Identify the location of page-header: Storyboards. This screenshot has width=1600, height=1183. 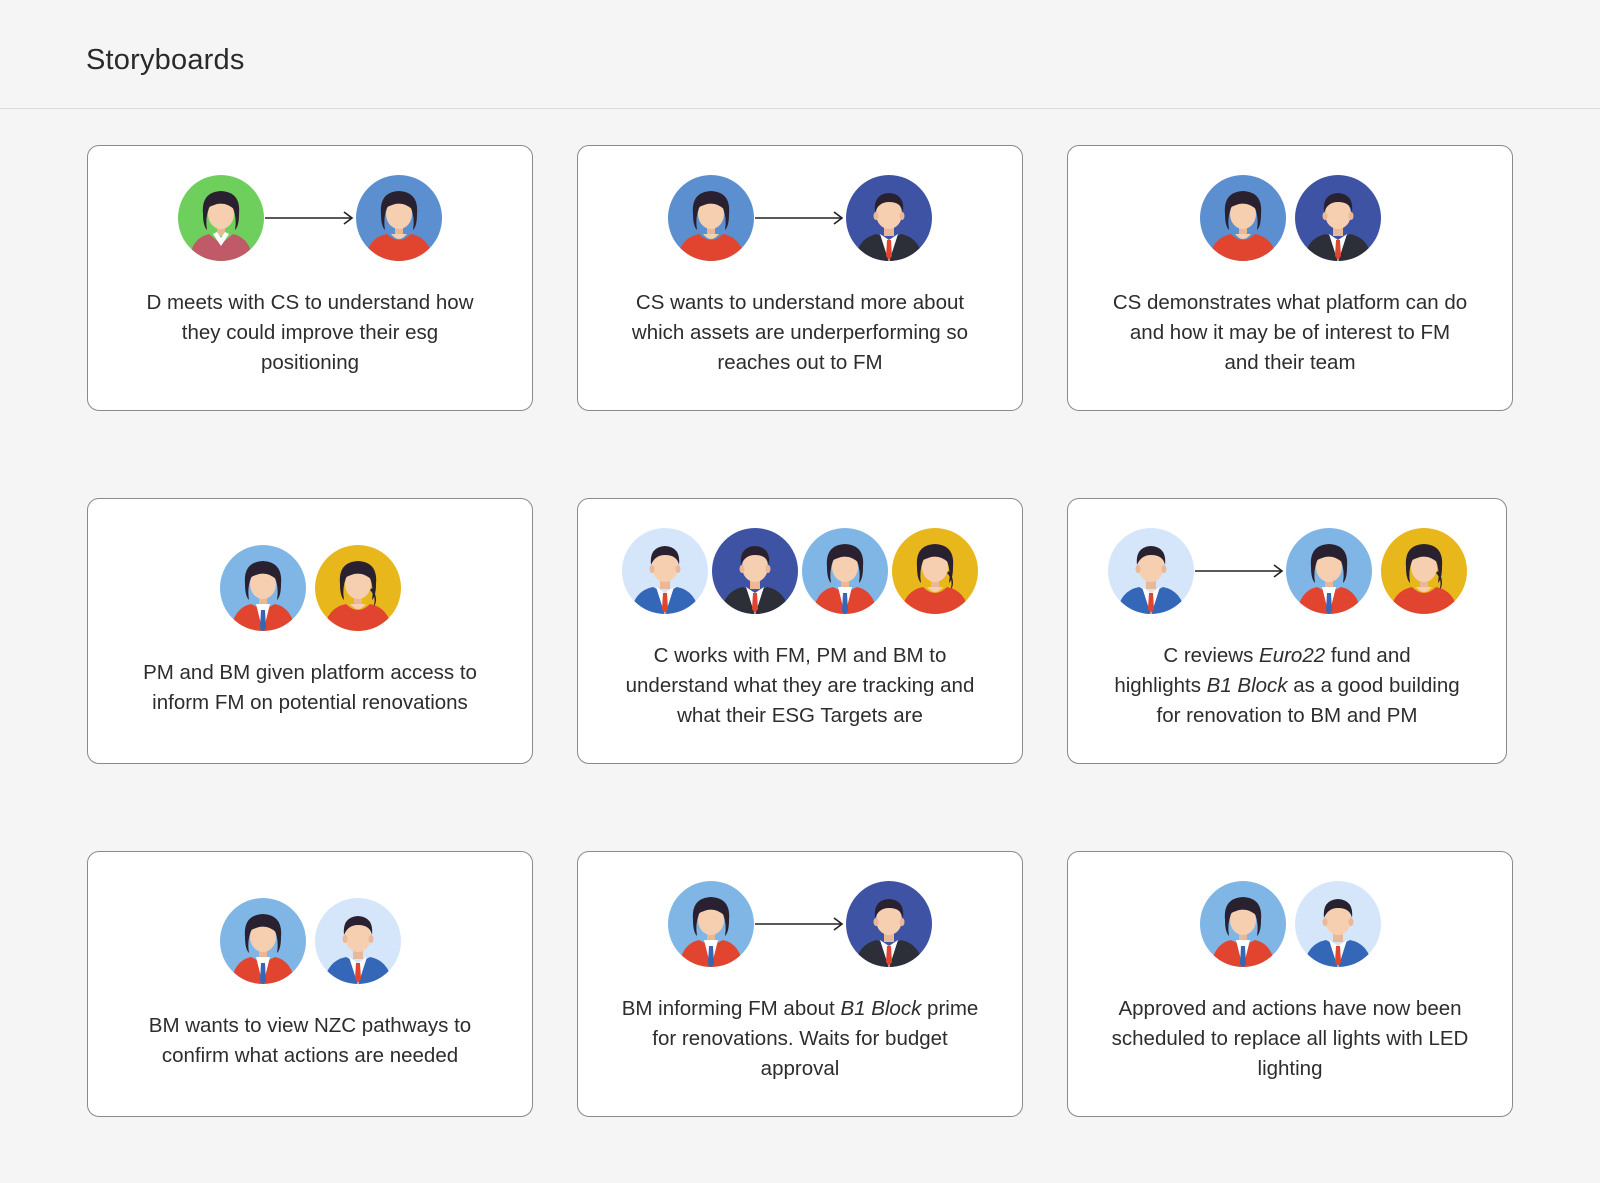
(800, 54).